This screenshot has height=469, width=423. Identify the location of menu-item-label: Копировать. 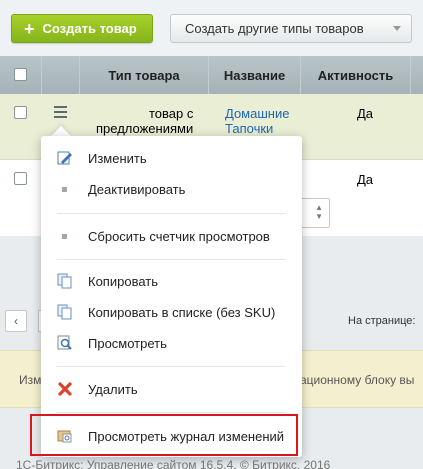
(123, 281).